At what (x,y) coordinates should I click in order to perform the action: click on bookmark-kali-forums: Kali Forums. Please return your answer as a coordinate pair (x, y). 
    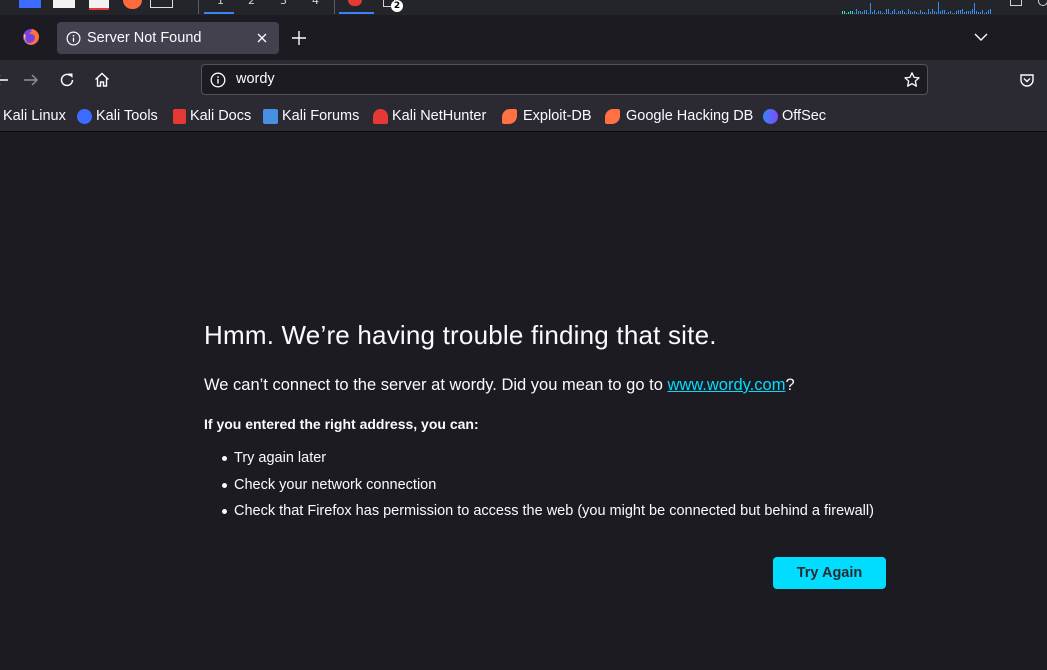
    Looking at the image, I should click on (311, 116).